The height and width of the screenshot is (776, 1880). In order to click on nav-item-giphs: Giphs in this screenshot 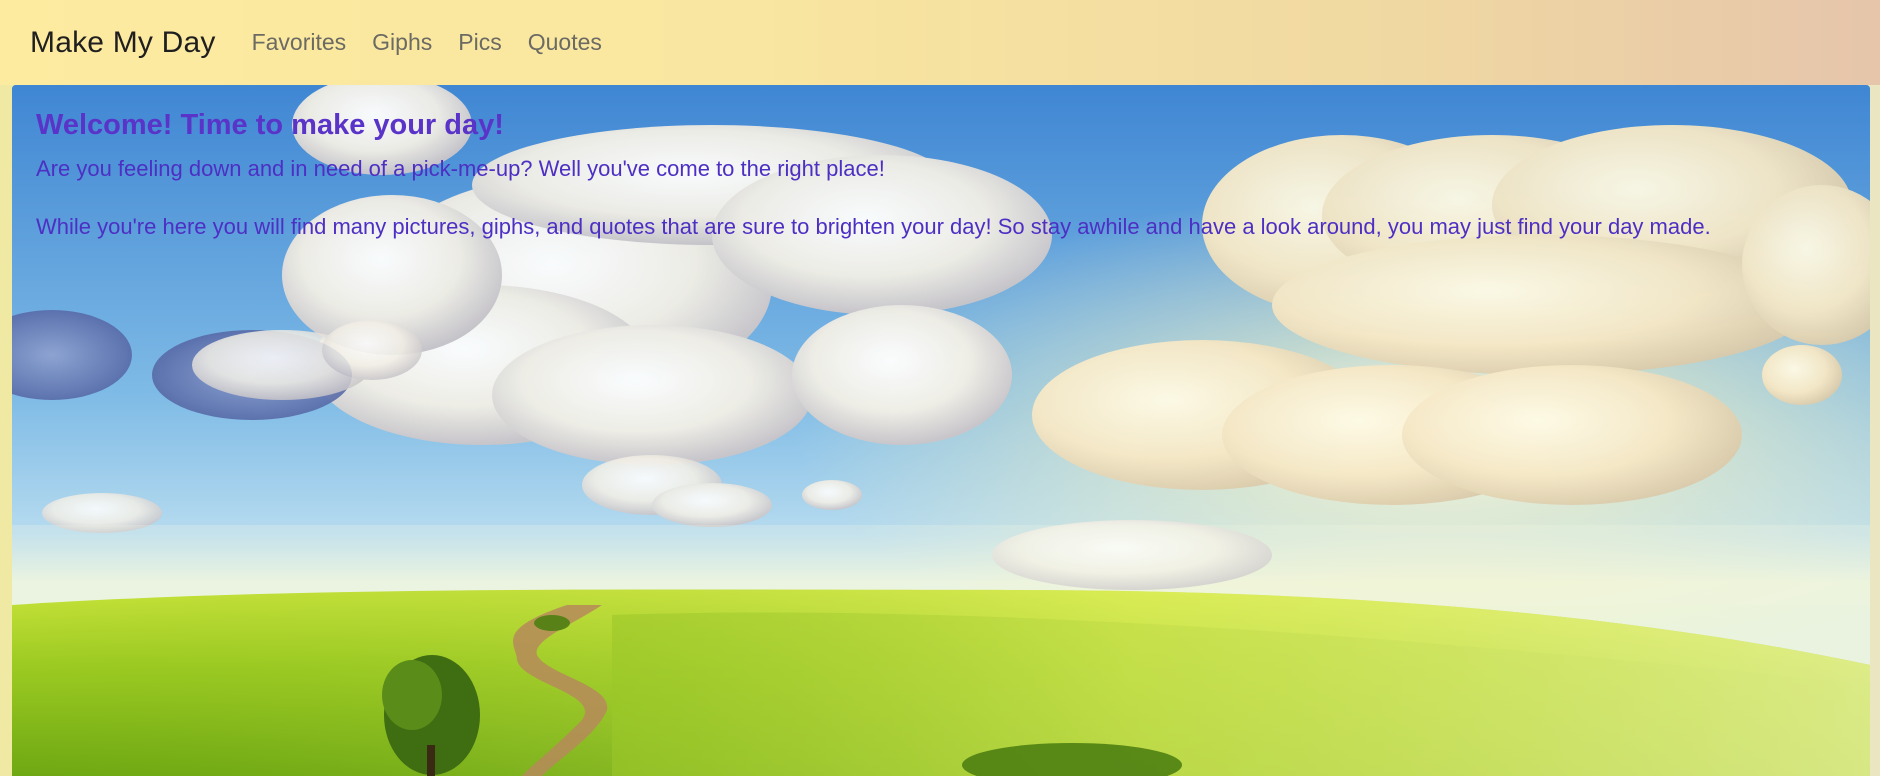, I will do `click(402, 42)`.